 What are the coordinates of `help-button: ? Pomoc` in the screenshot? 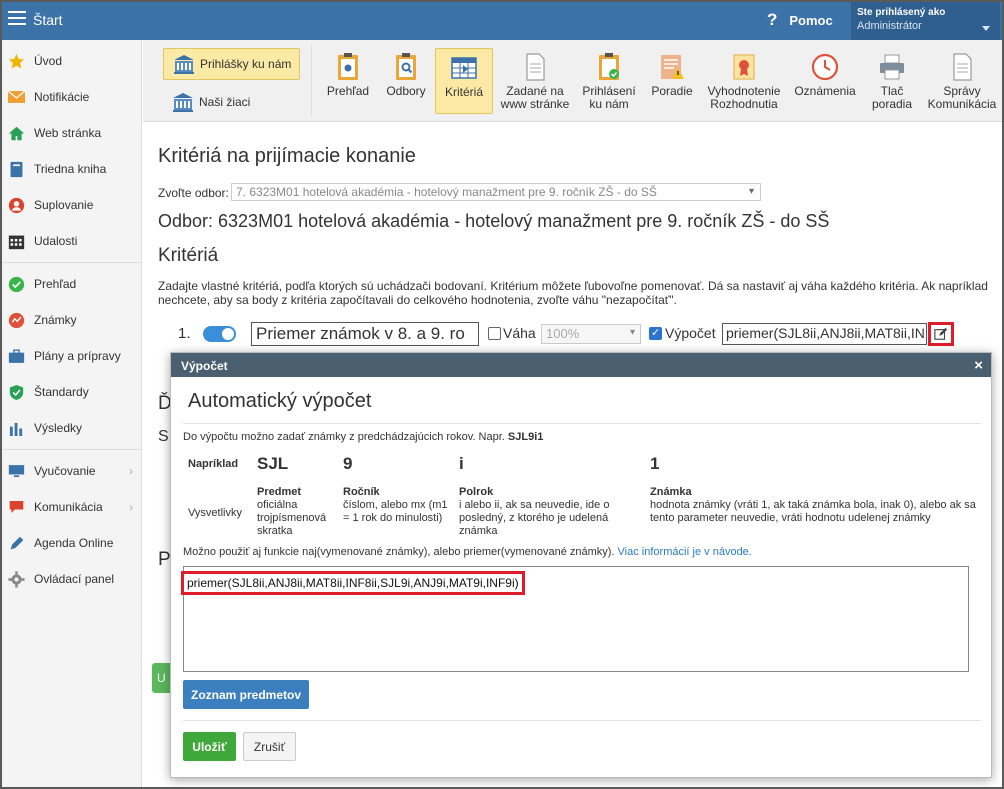 It's located at (800, 20).